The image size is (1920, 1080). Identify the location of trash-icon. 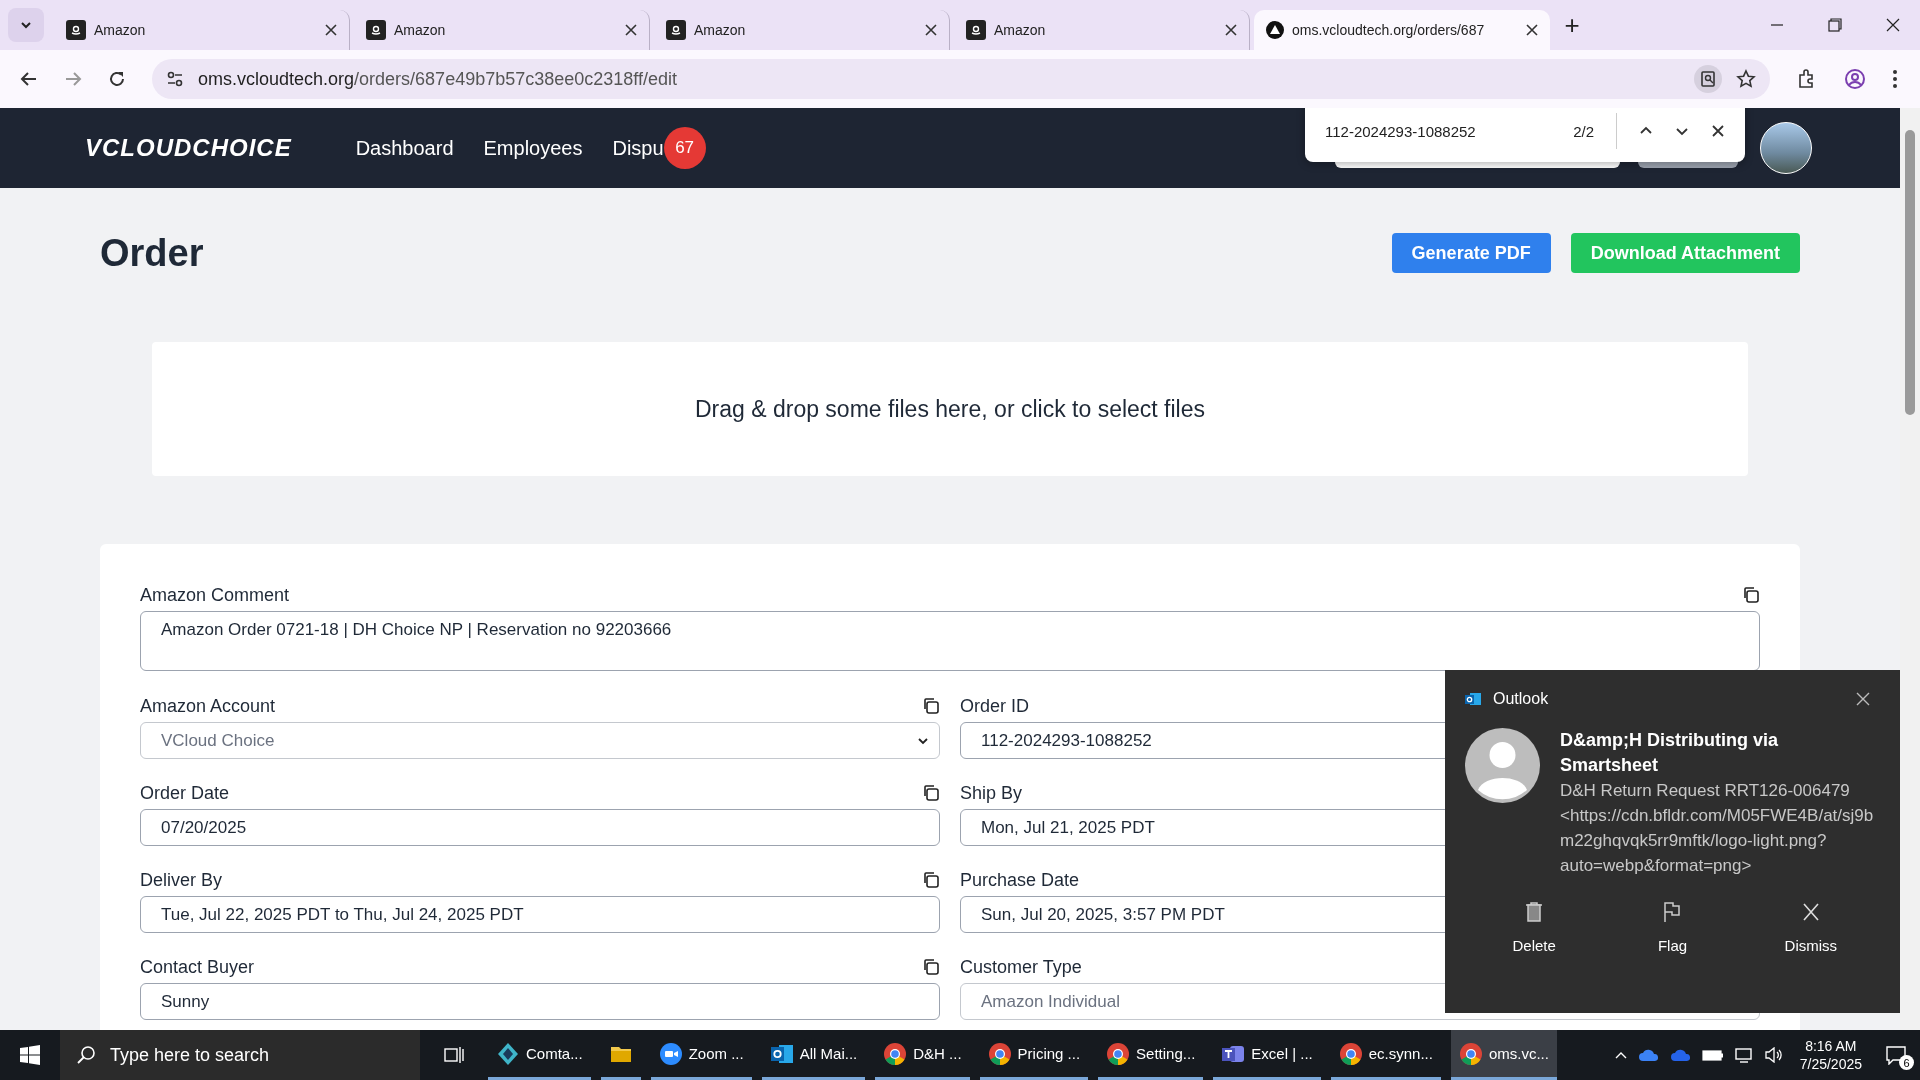
(1534, 912).